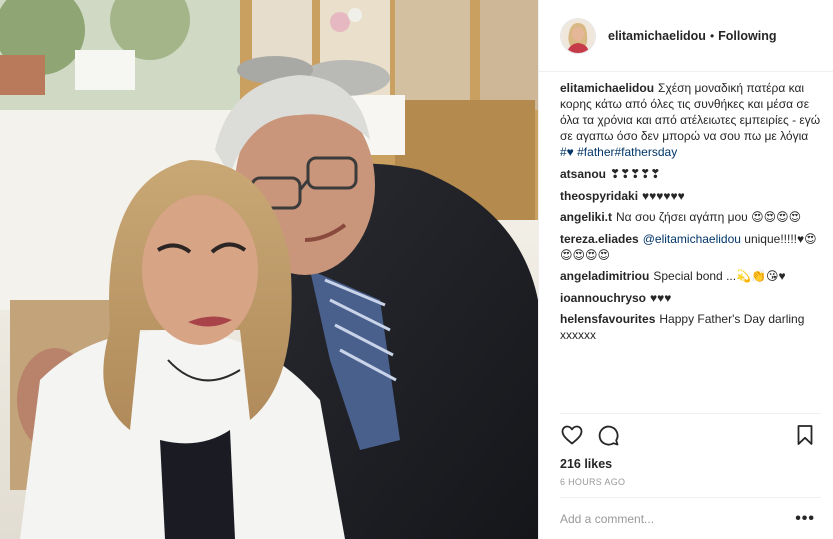 The width and height of the screenshot is (833, 539). I want to click on comment-text: ♥♥♥♥♥♥, so click(663, 195).